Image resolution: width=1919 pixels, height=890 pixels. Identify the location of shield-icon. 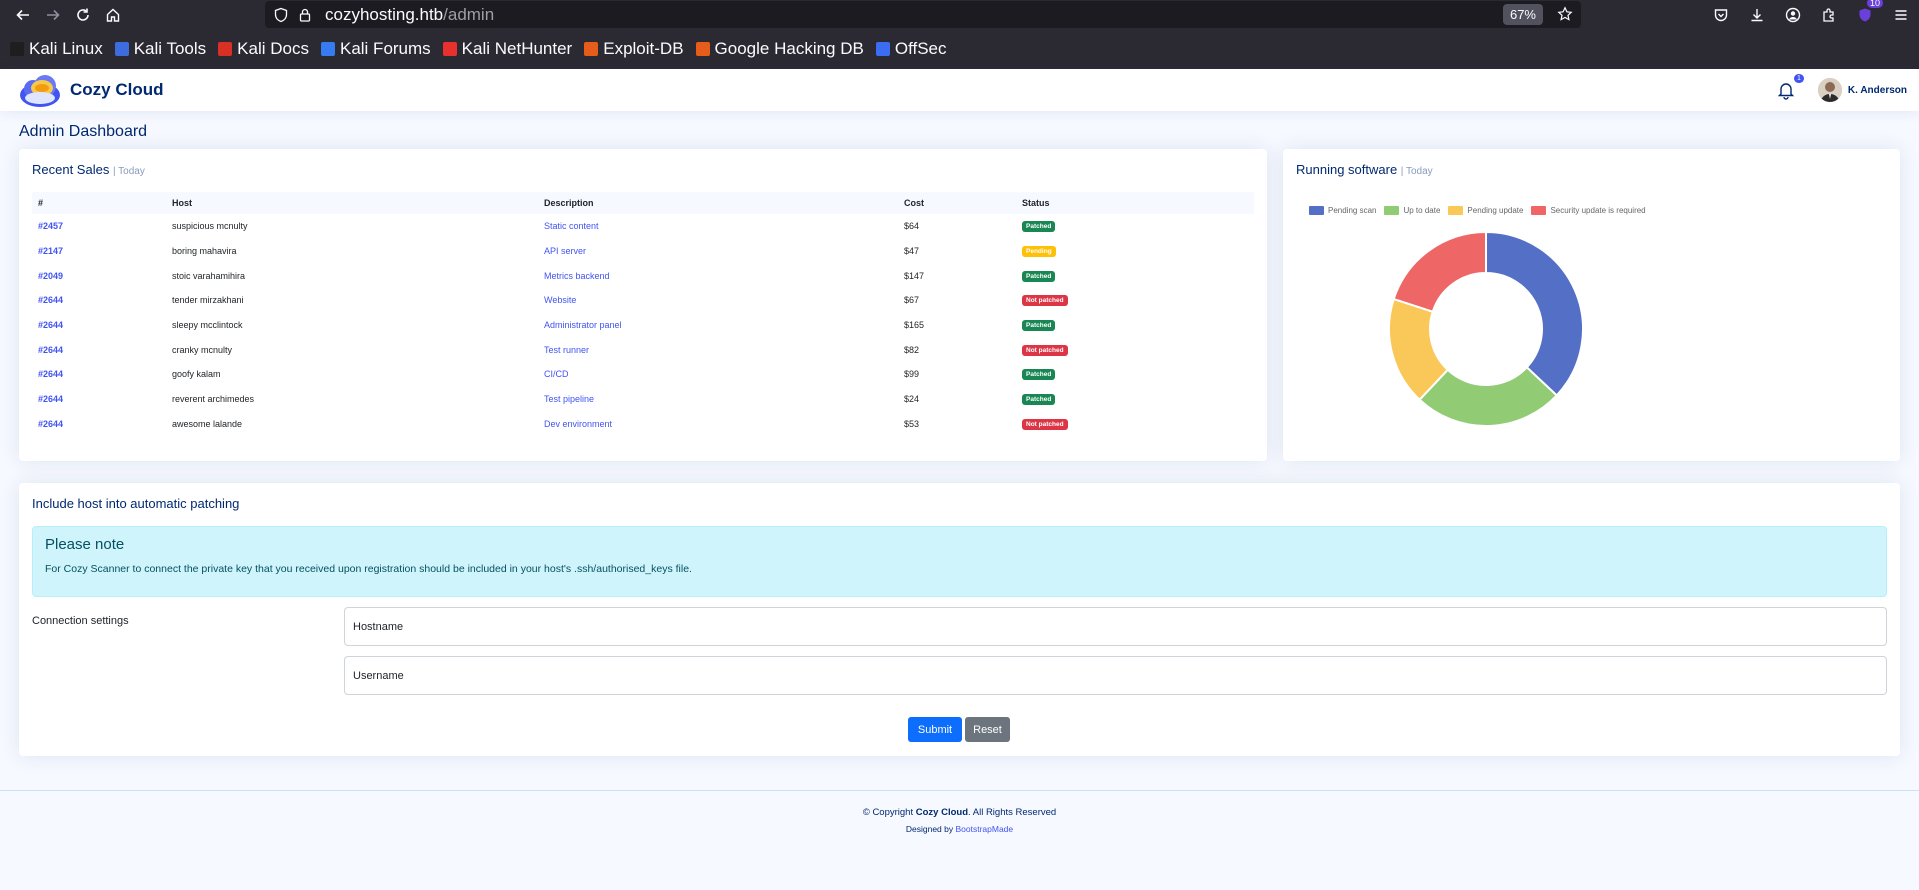
(281, 15).